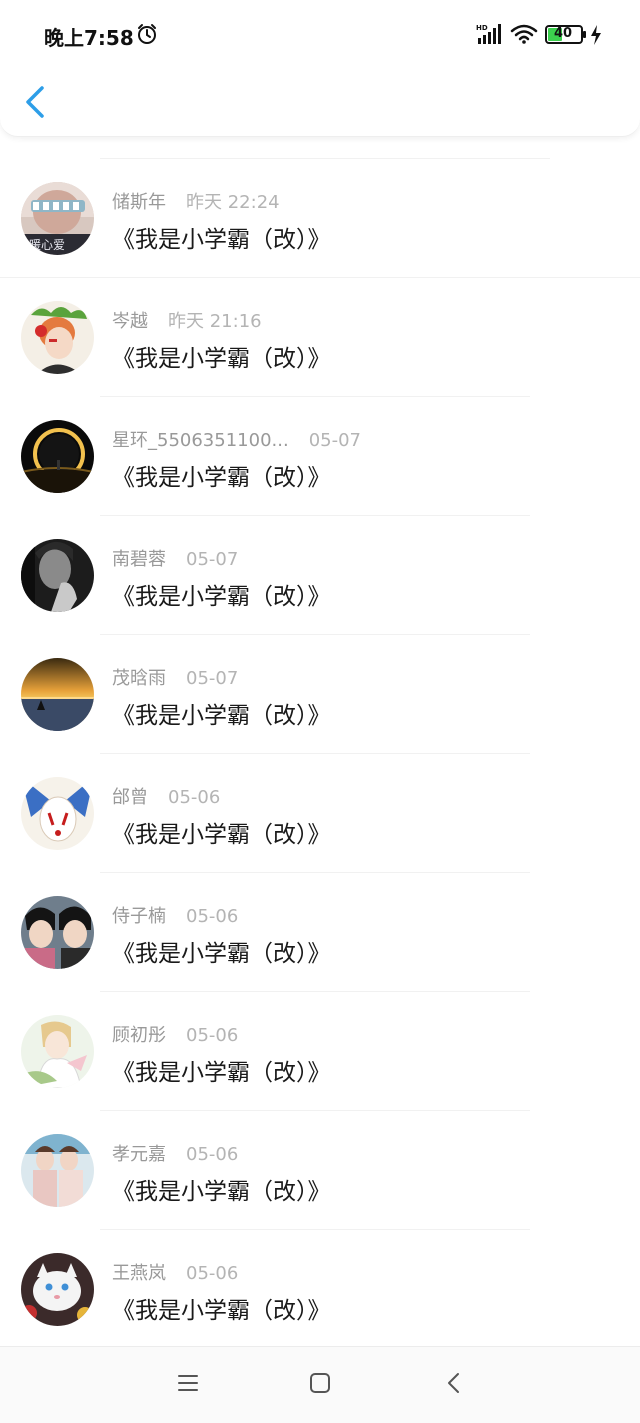  What do you see at coordinates (130, 321) in the screenshot?
I see `user-name: 岑越` at bounding box center [130, 321].